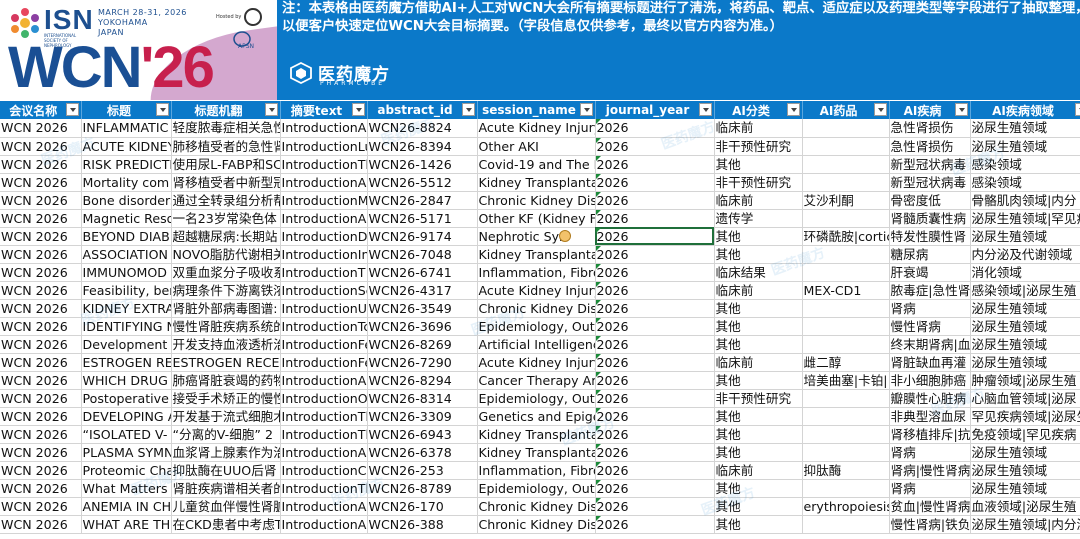  What do you see at coordinates (1025, 254) in the screenshot?
I see `table-cell: 内分泌及代谢领域` at bounding box center [1025, 254].